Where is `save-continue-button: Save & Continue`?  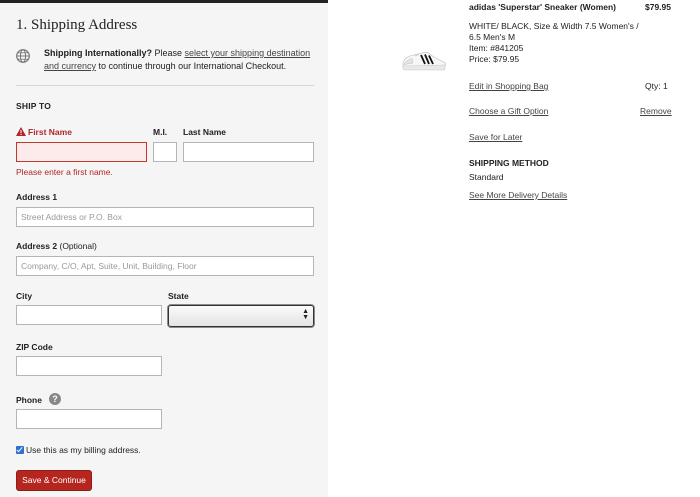
save-continue-button: Save & Continue is located at coordinates (54, 480).